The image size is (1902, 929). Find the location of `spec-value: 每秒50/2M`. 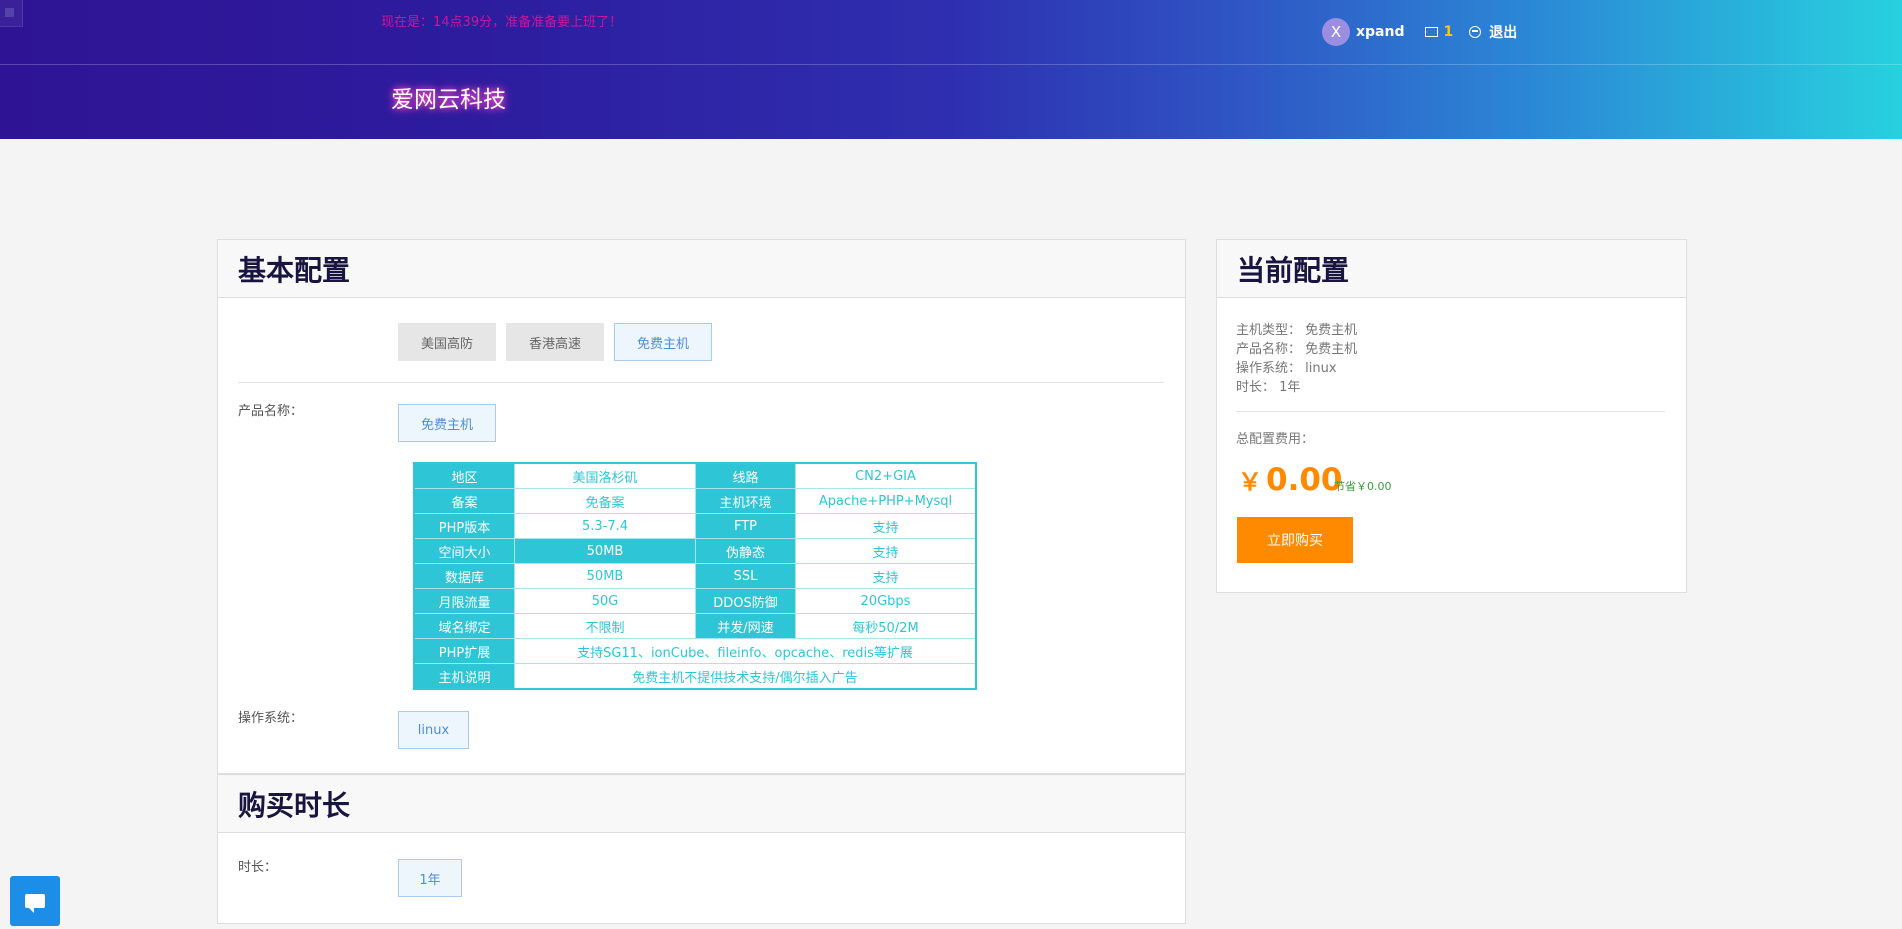

spec-value: 每秒50/2M is located at coordinates (886, 626).